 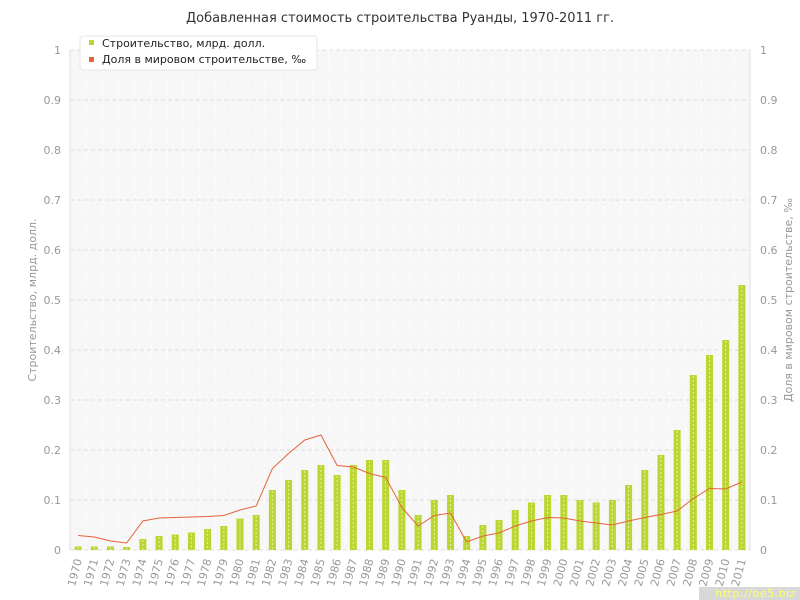 What do you see at coordinates (769, 100) in the screenshot?
I see `right-tick-label: 0.9` at bounding box center [769, 100].